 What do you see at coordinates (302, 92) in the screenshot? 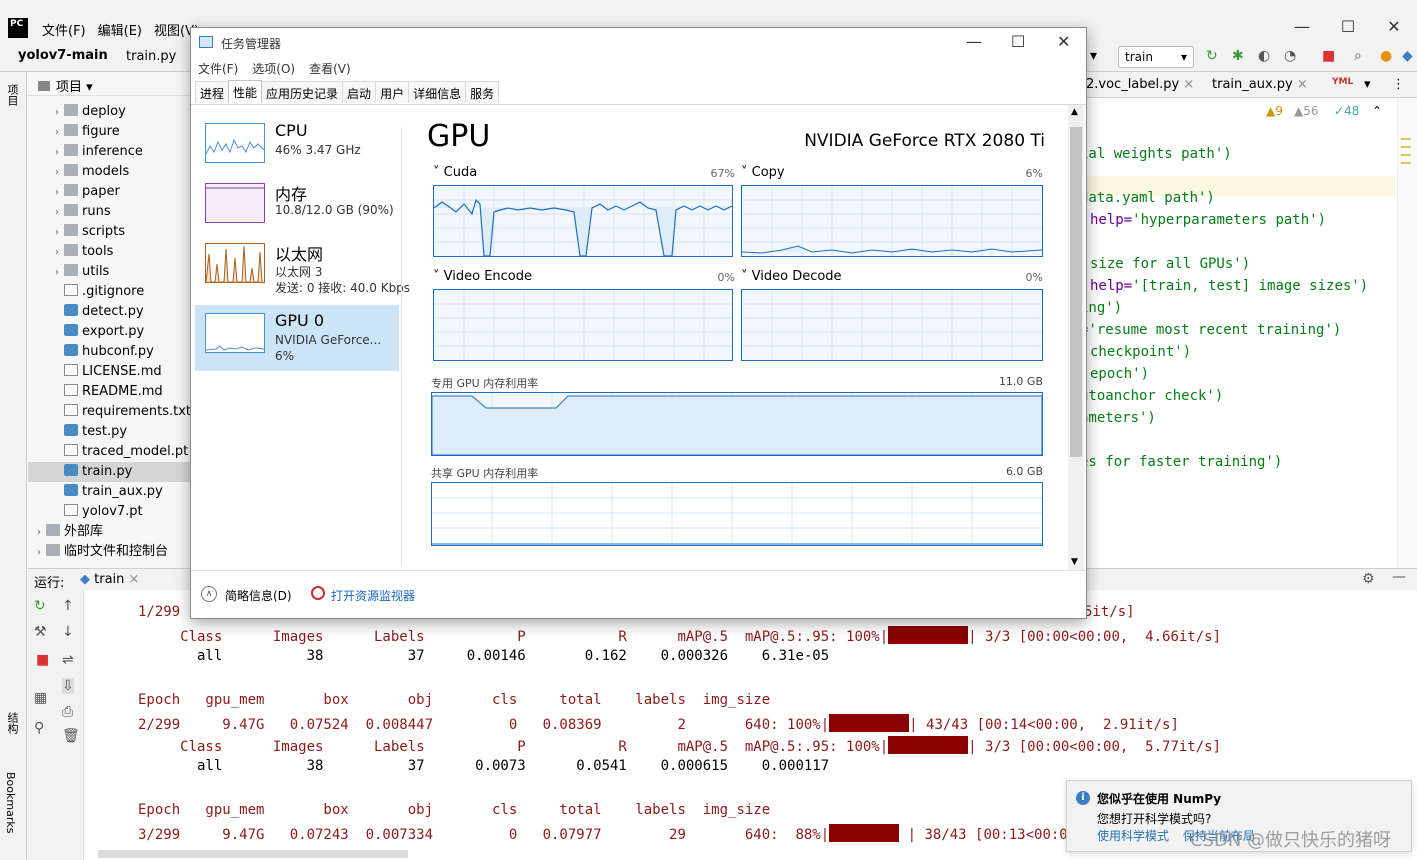
I see `tm-tab: 应用历史记录` at bounding box center [302, 92].